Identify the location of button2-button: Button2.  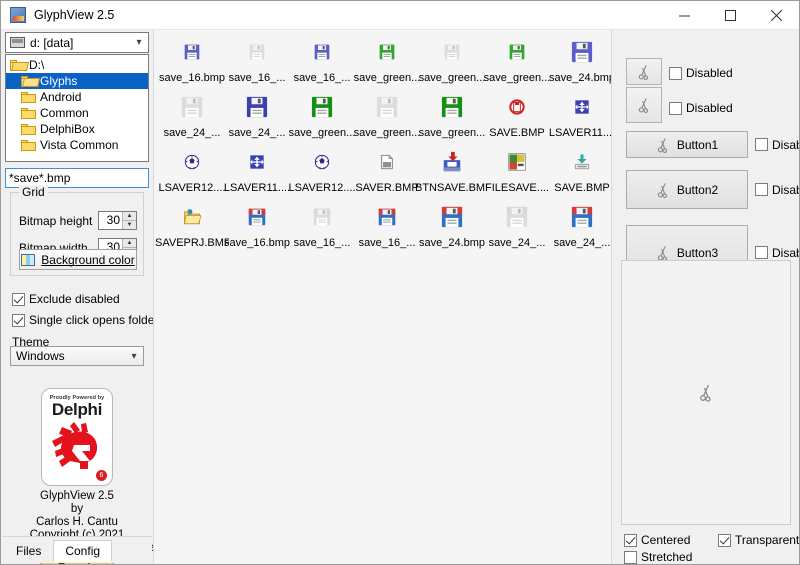
(687, 189).